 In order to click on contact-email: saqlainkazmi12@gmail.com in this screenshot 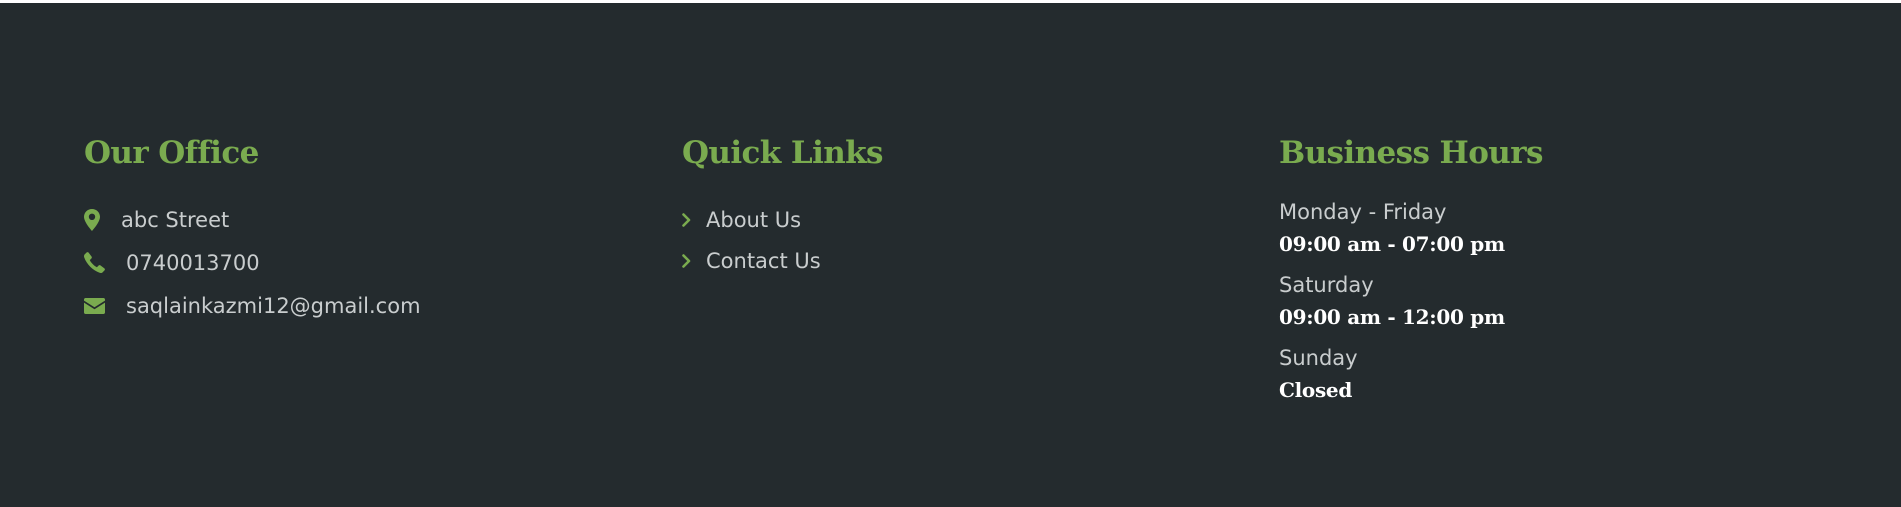, I will do `click(344, 305)`.